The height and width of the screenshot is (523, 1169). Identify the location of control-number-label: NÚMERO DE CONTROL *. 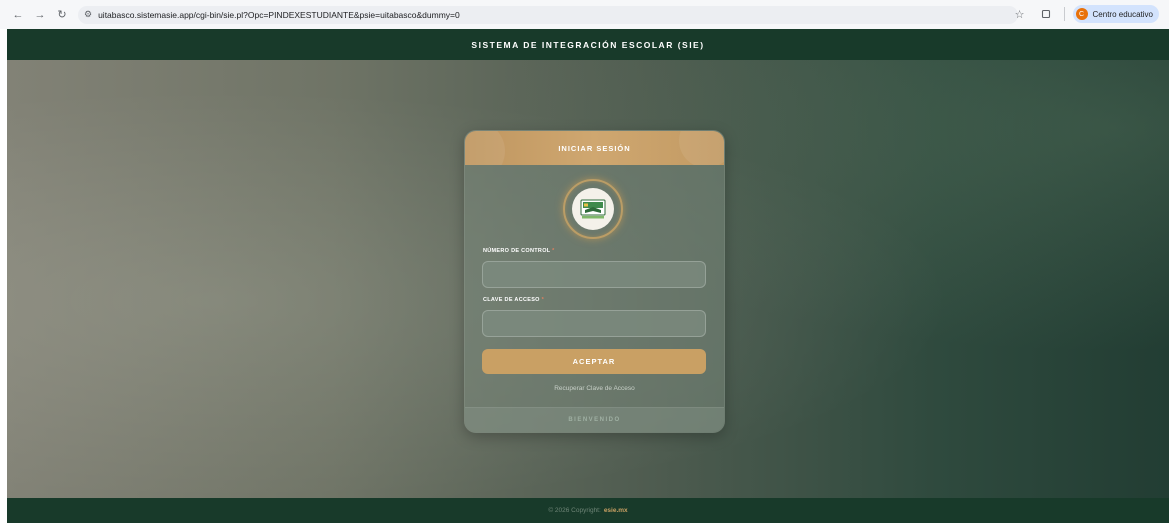
(519, 251).